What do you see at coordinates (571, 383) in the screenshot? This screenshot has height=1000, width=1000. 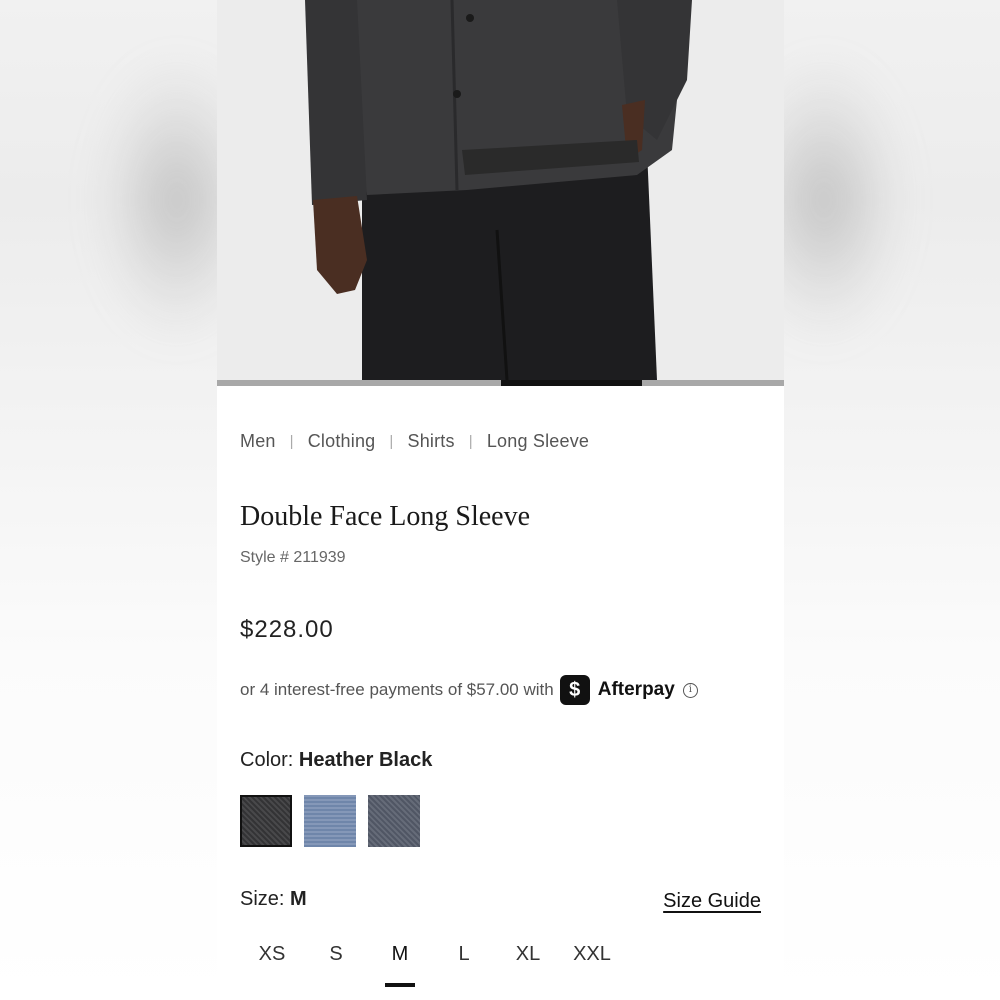 I see `carousel-active-segment` at bounding box center [571, 383].